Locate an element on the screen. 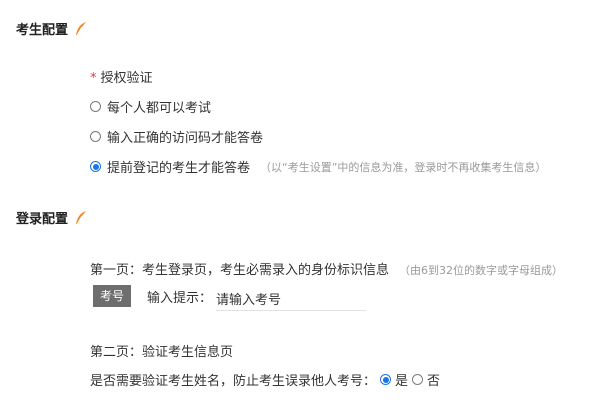 The image size is (600, 400). input-hint-value: 请输入考号 is located at coordinates (248, 298).